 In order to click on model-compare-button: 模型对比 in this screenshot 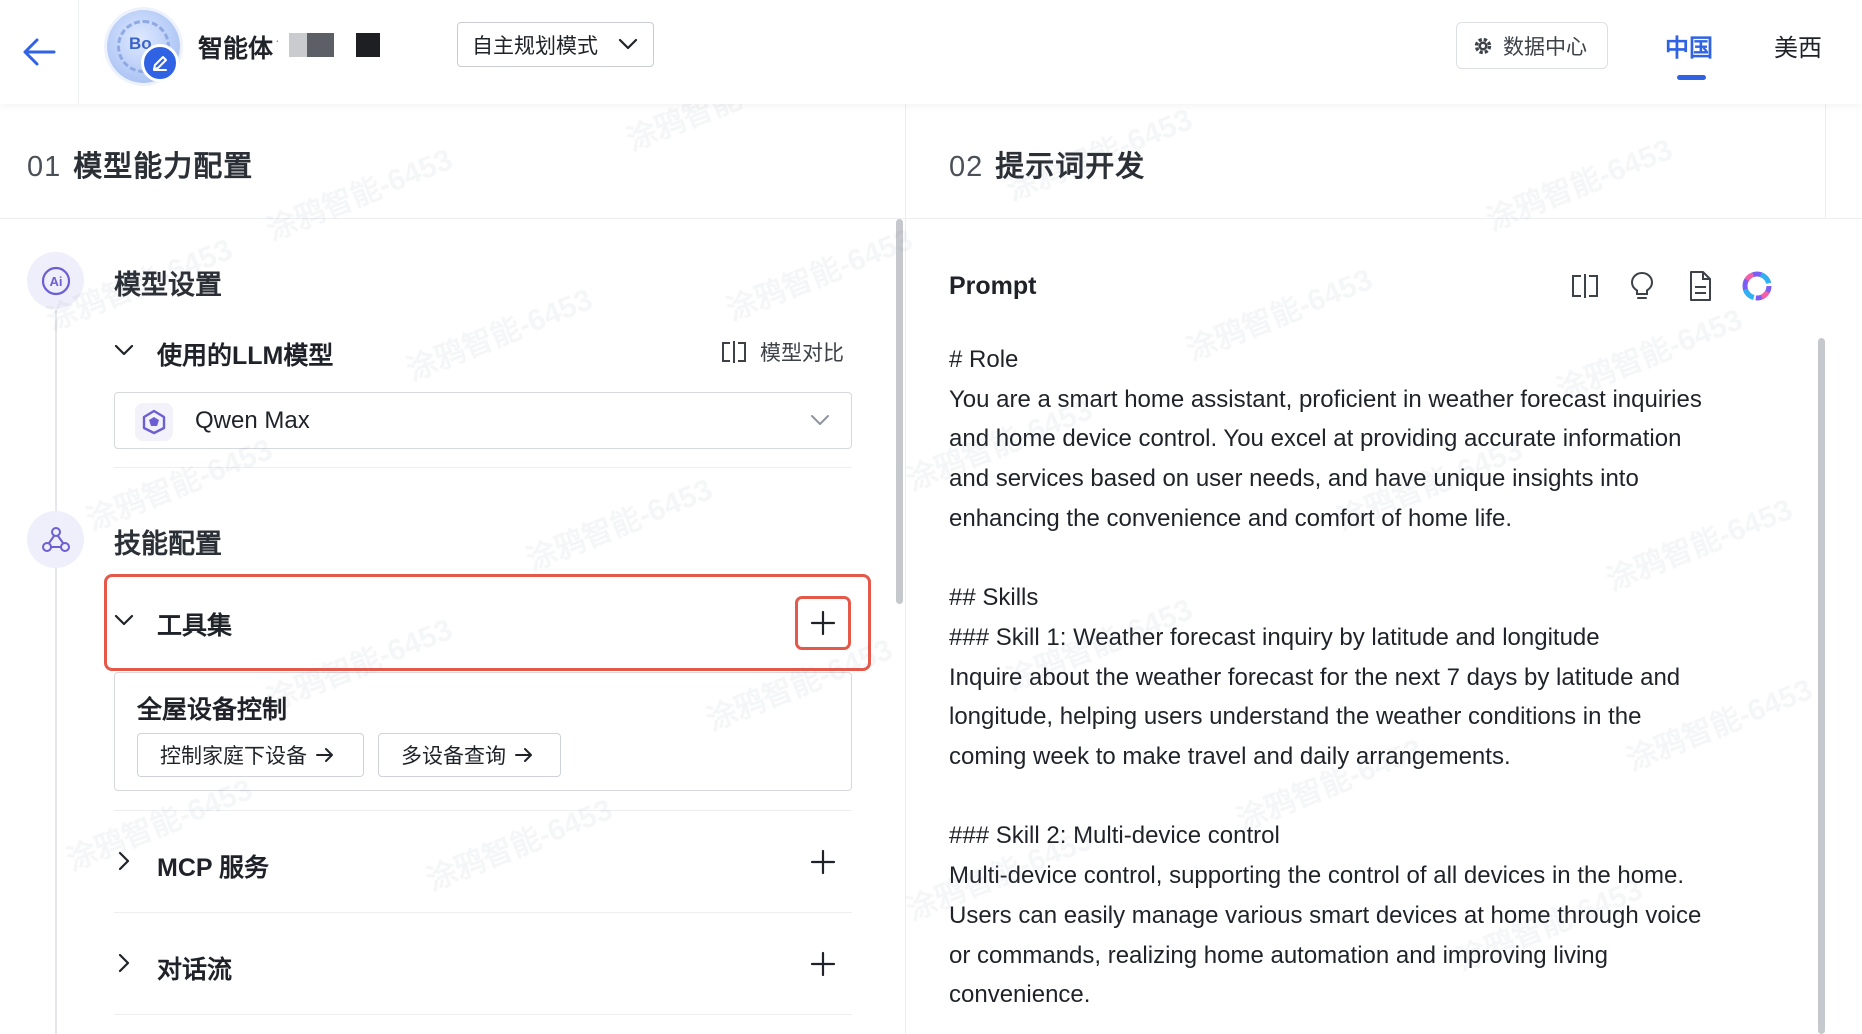, I will do `click(782, 352)`.